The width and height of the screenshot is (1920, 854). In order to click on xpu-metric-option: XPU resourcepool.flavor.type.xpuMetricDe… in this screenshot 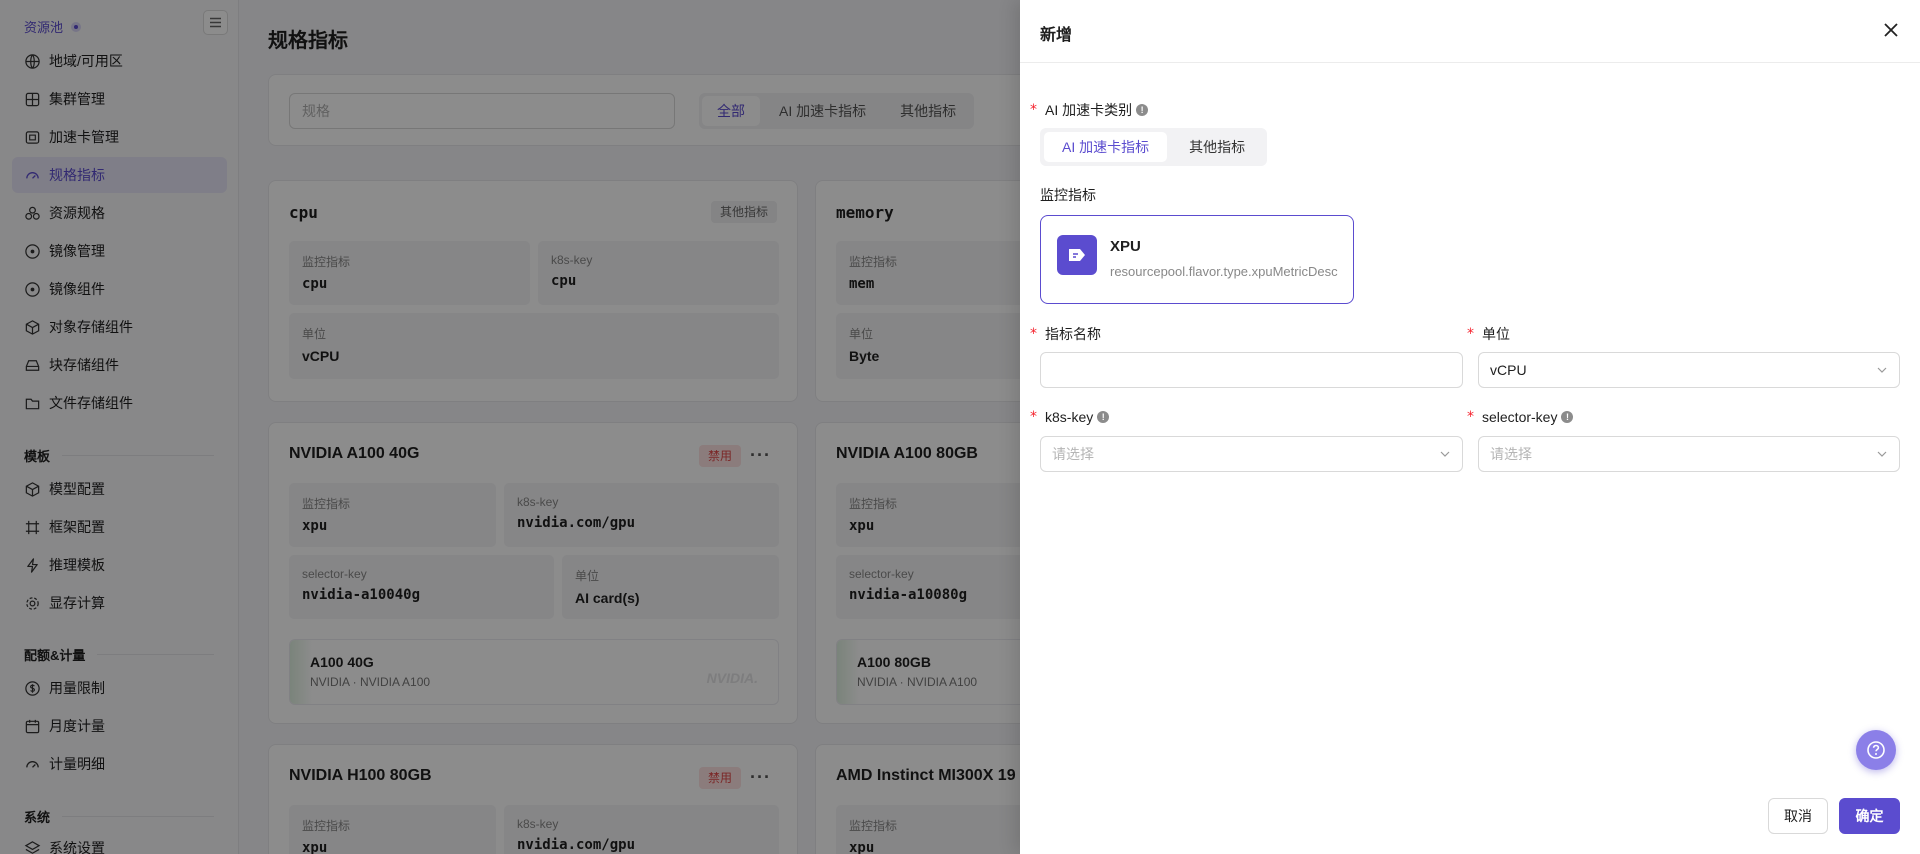, I will do `click(1197, 259)`.